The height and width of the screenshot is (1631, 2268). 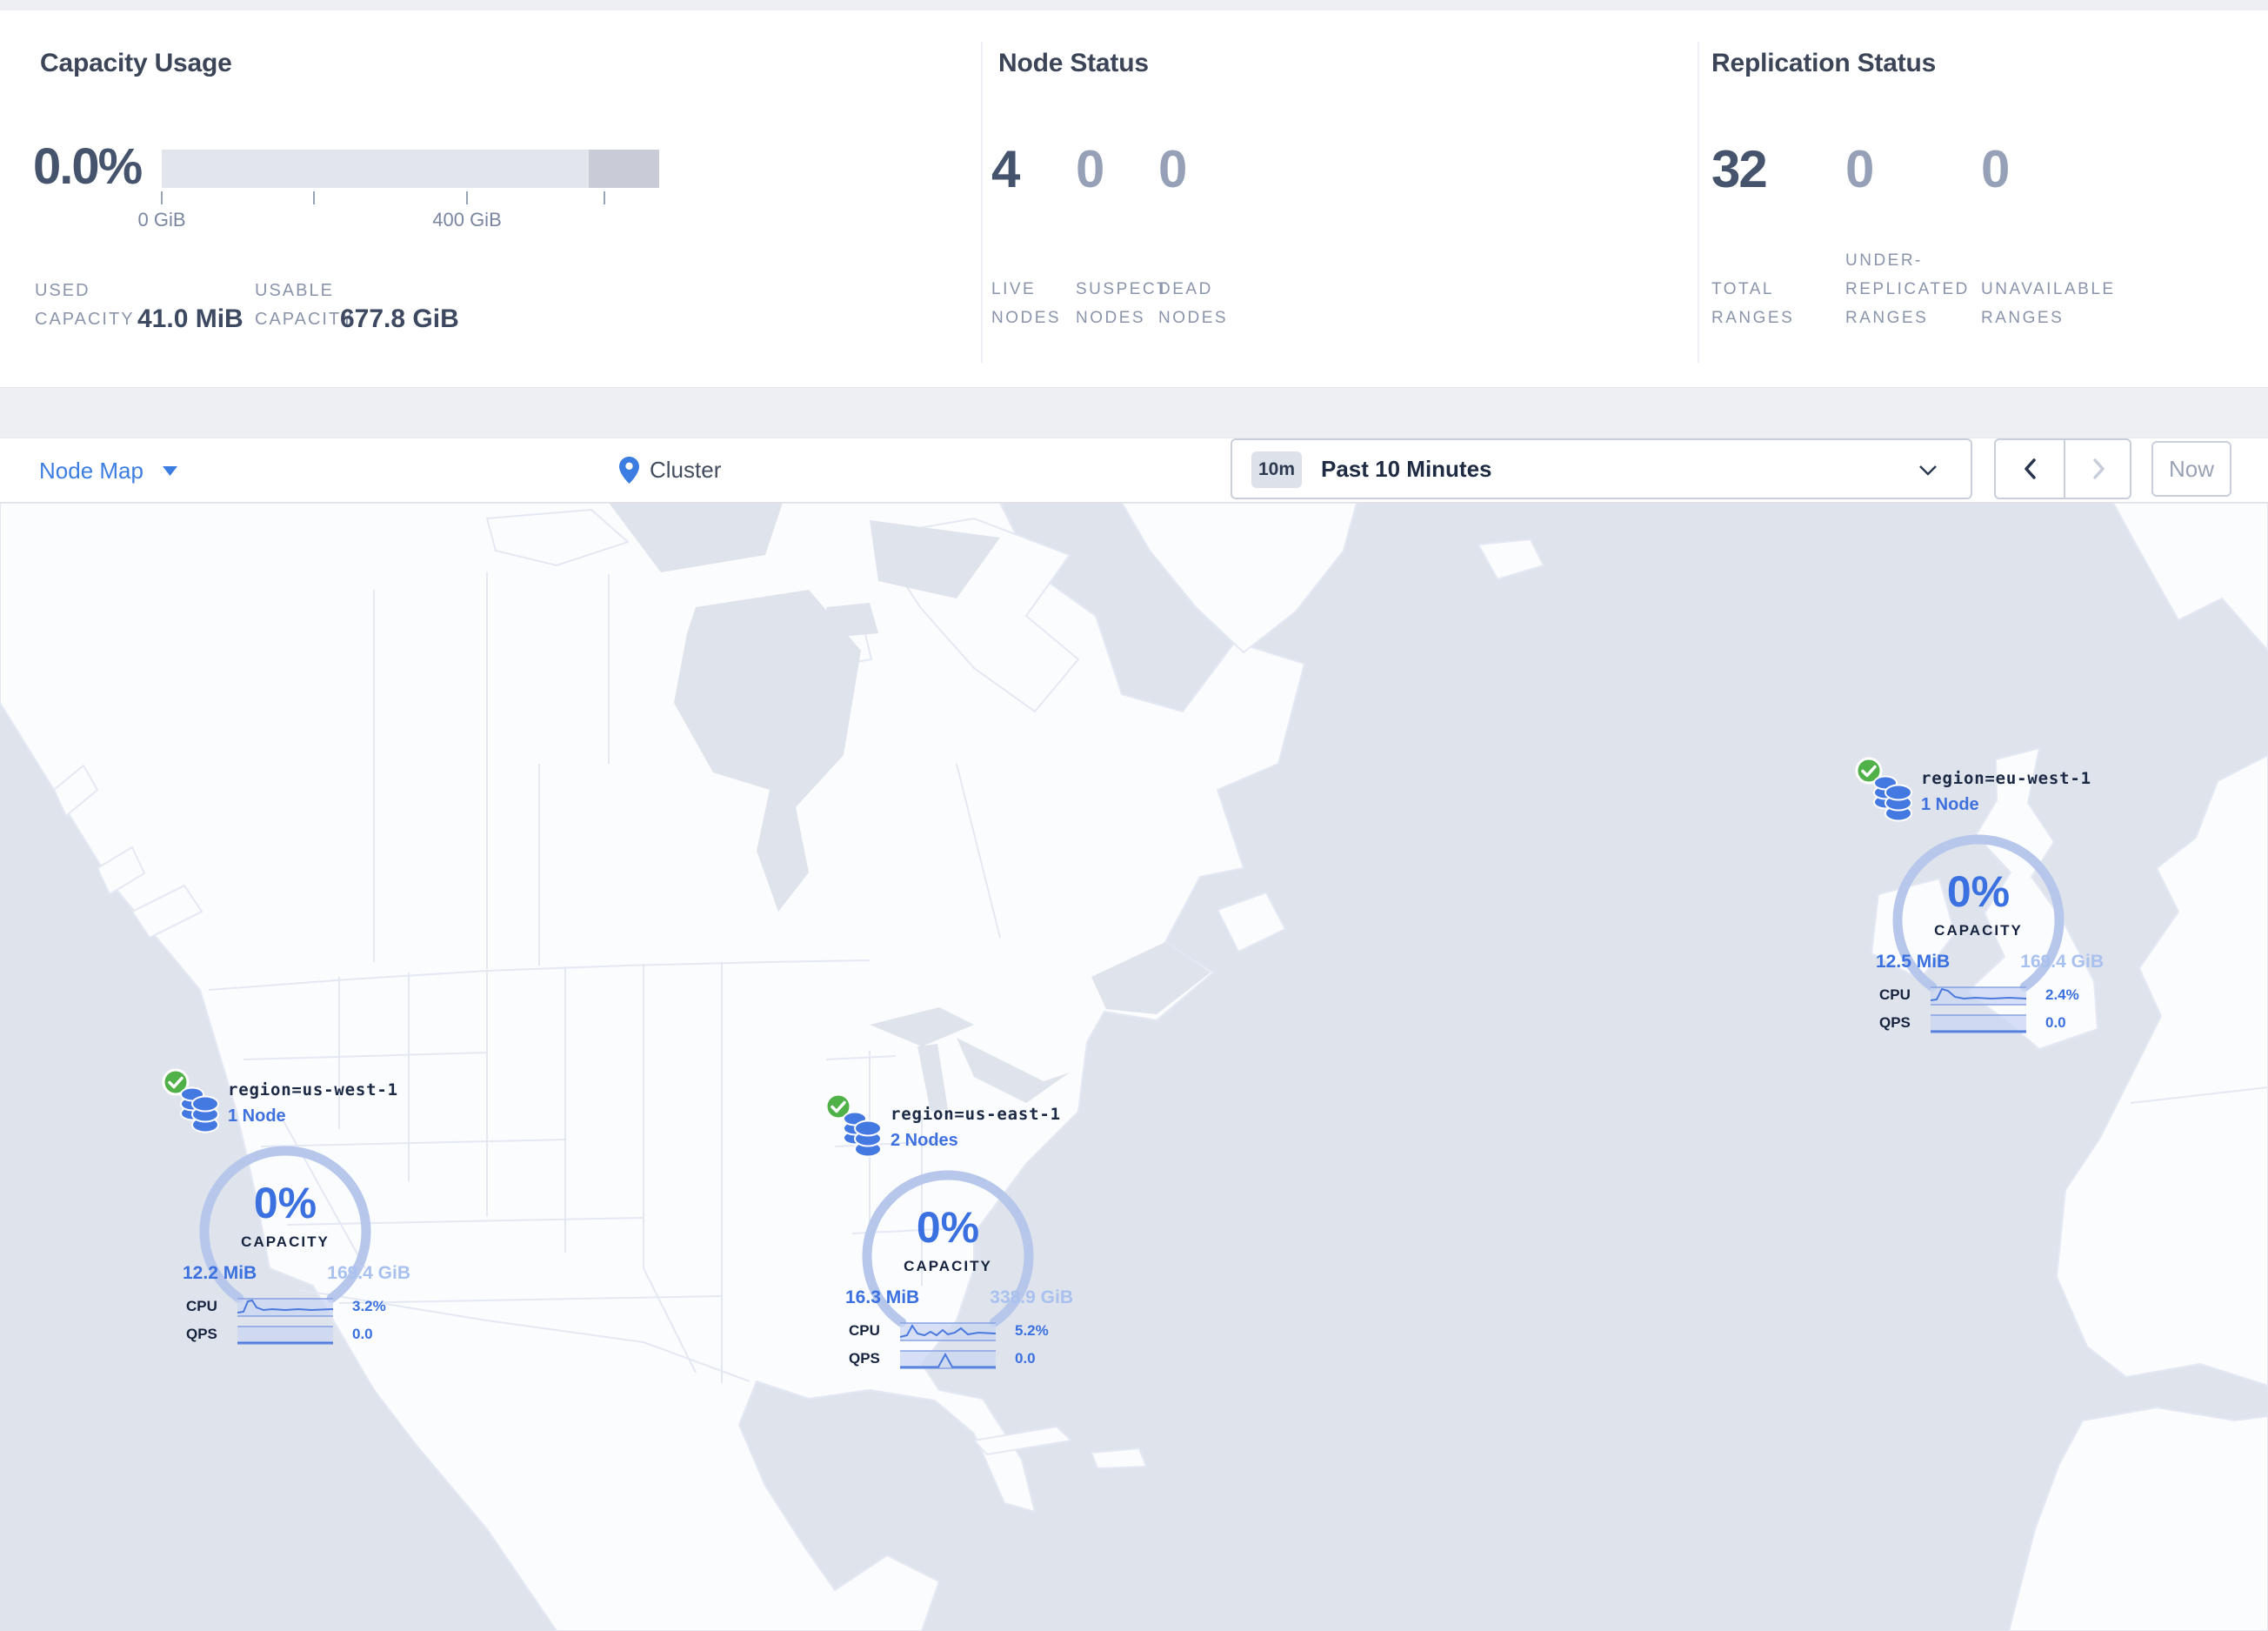 What do you see at coordinates (1193, 303) in the screenshot?
I see `dead-nodes-label: DEAD NODES` at bounding box center [1193, 303].